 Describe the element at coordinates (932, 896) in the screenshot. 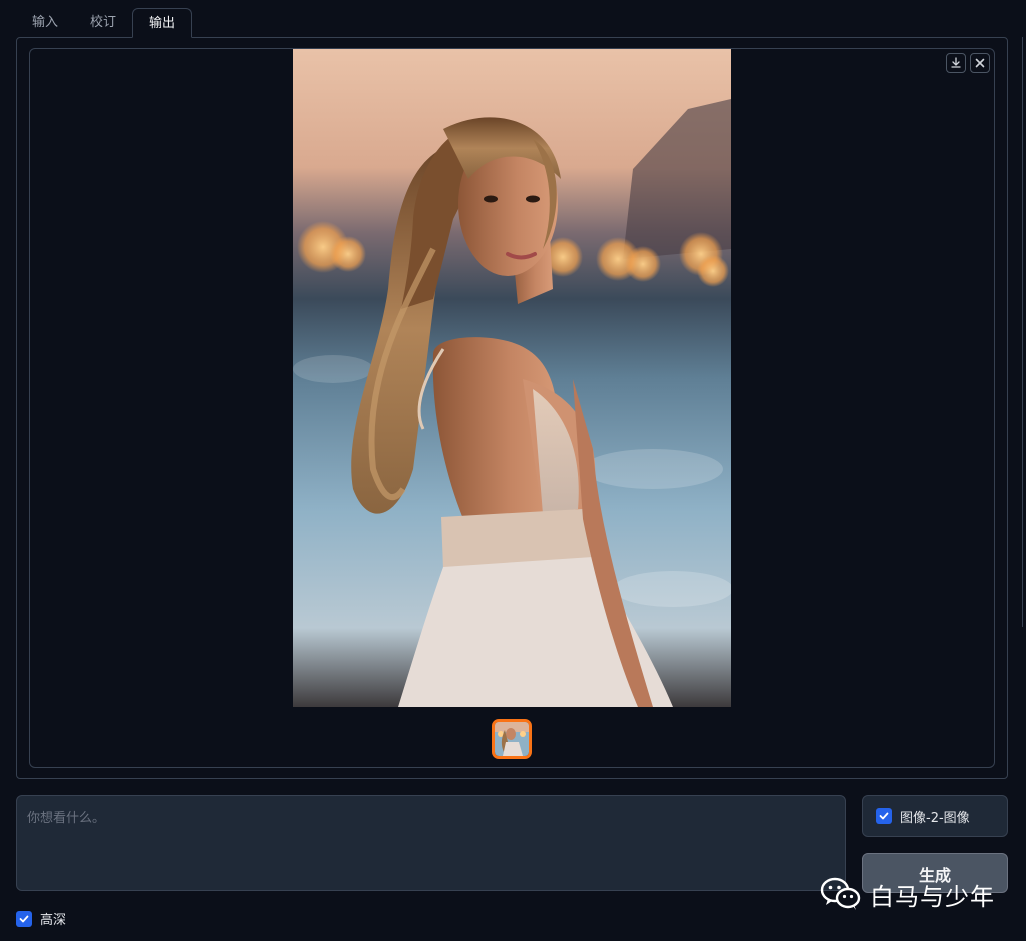

I see `watermark-text: 白马与少年` at that location.